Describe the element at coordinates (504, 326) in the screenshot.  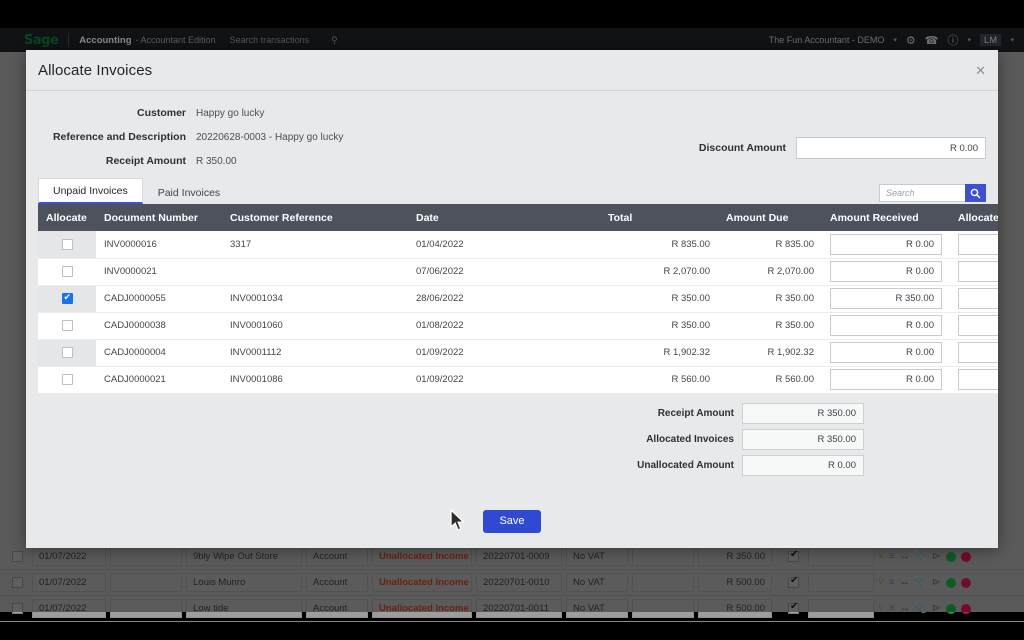
I see `cell-date: 01/08/2022` at that location.